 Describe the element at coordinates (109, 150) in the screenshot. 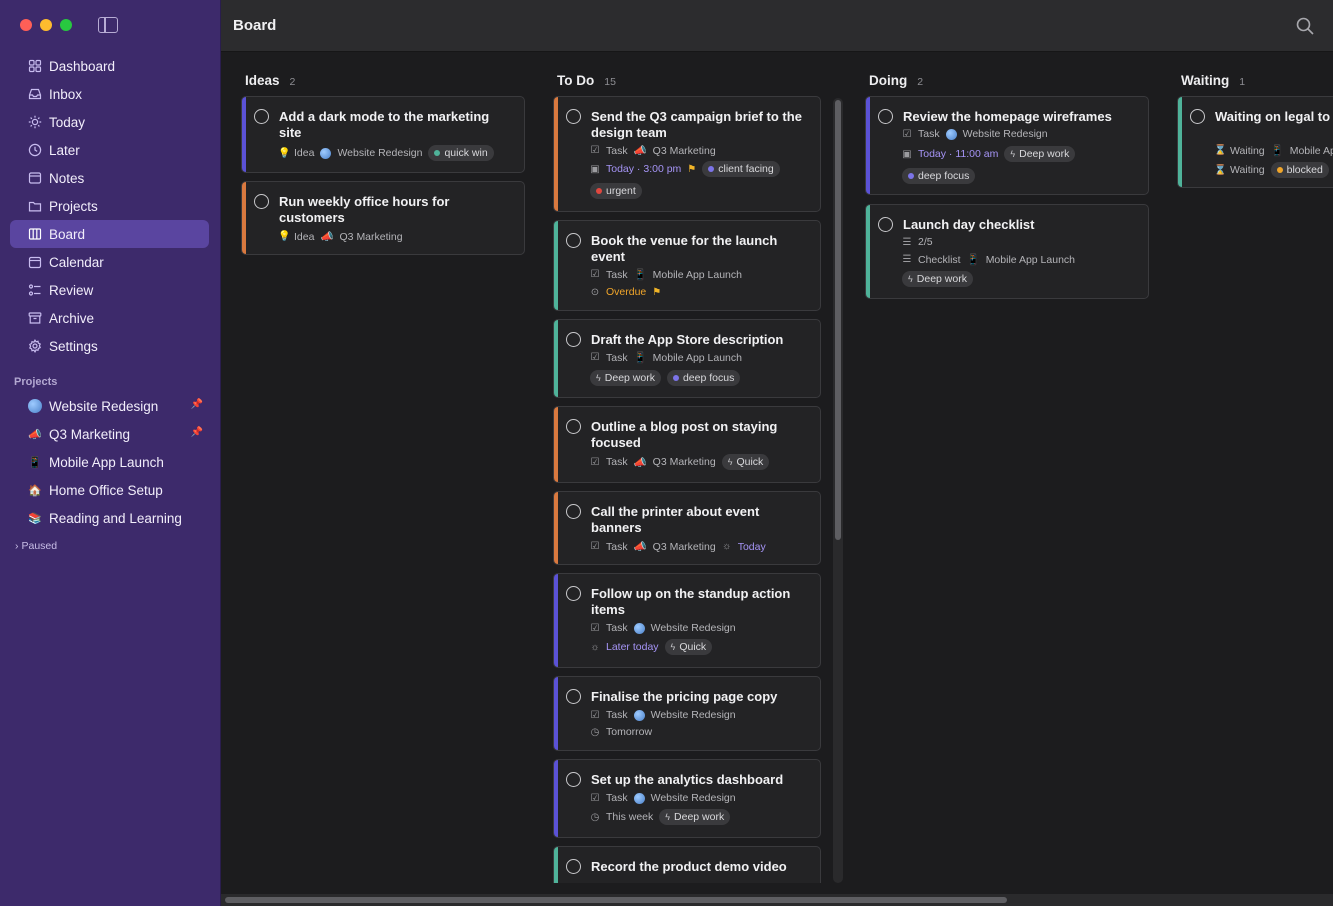

I see `sidebar-item-later: Later` at that location.